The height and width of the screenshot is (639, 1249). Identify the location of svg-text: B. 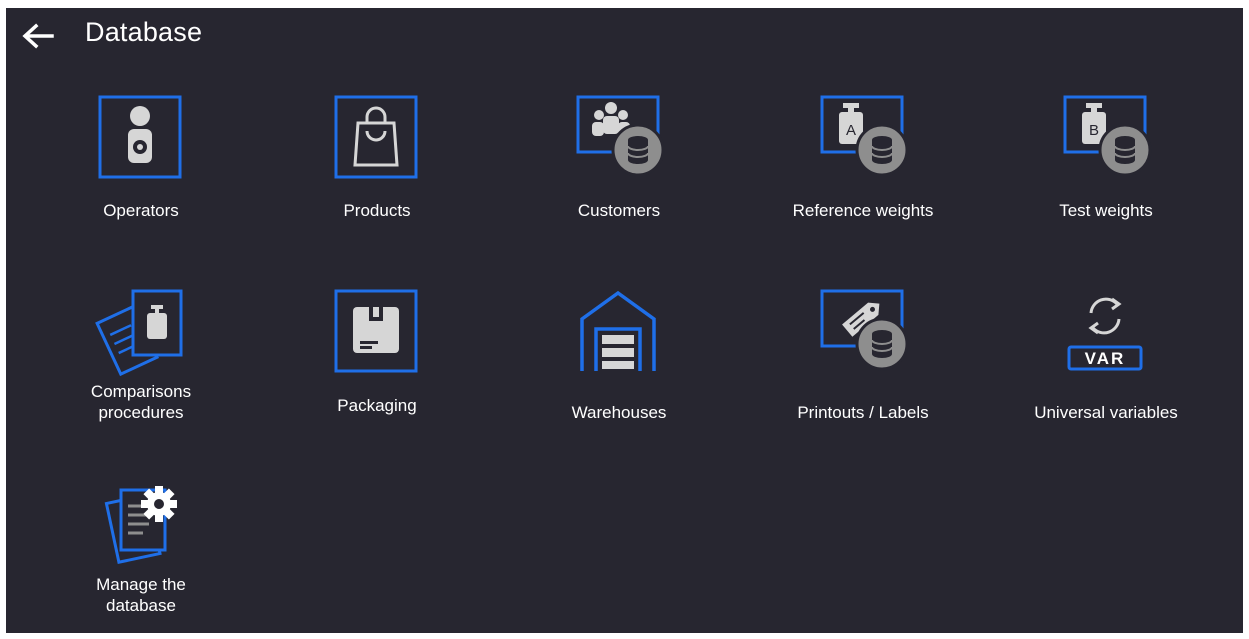
(1094, 130).